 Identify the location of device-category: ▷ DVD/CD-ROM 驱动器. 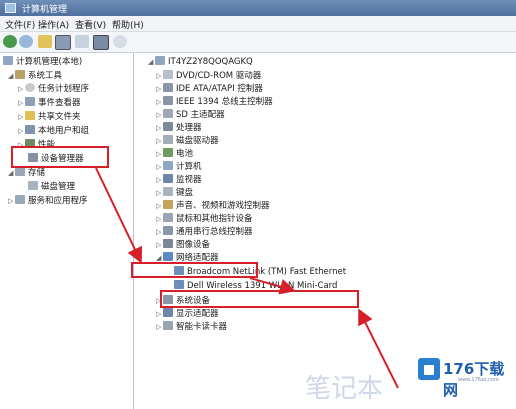
(208, 76).